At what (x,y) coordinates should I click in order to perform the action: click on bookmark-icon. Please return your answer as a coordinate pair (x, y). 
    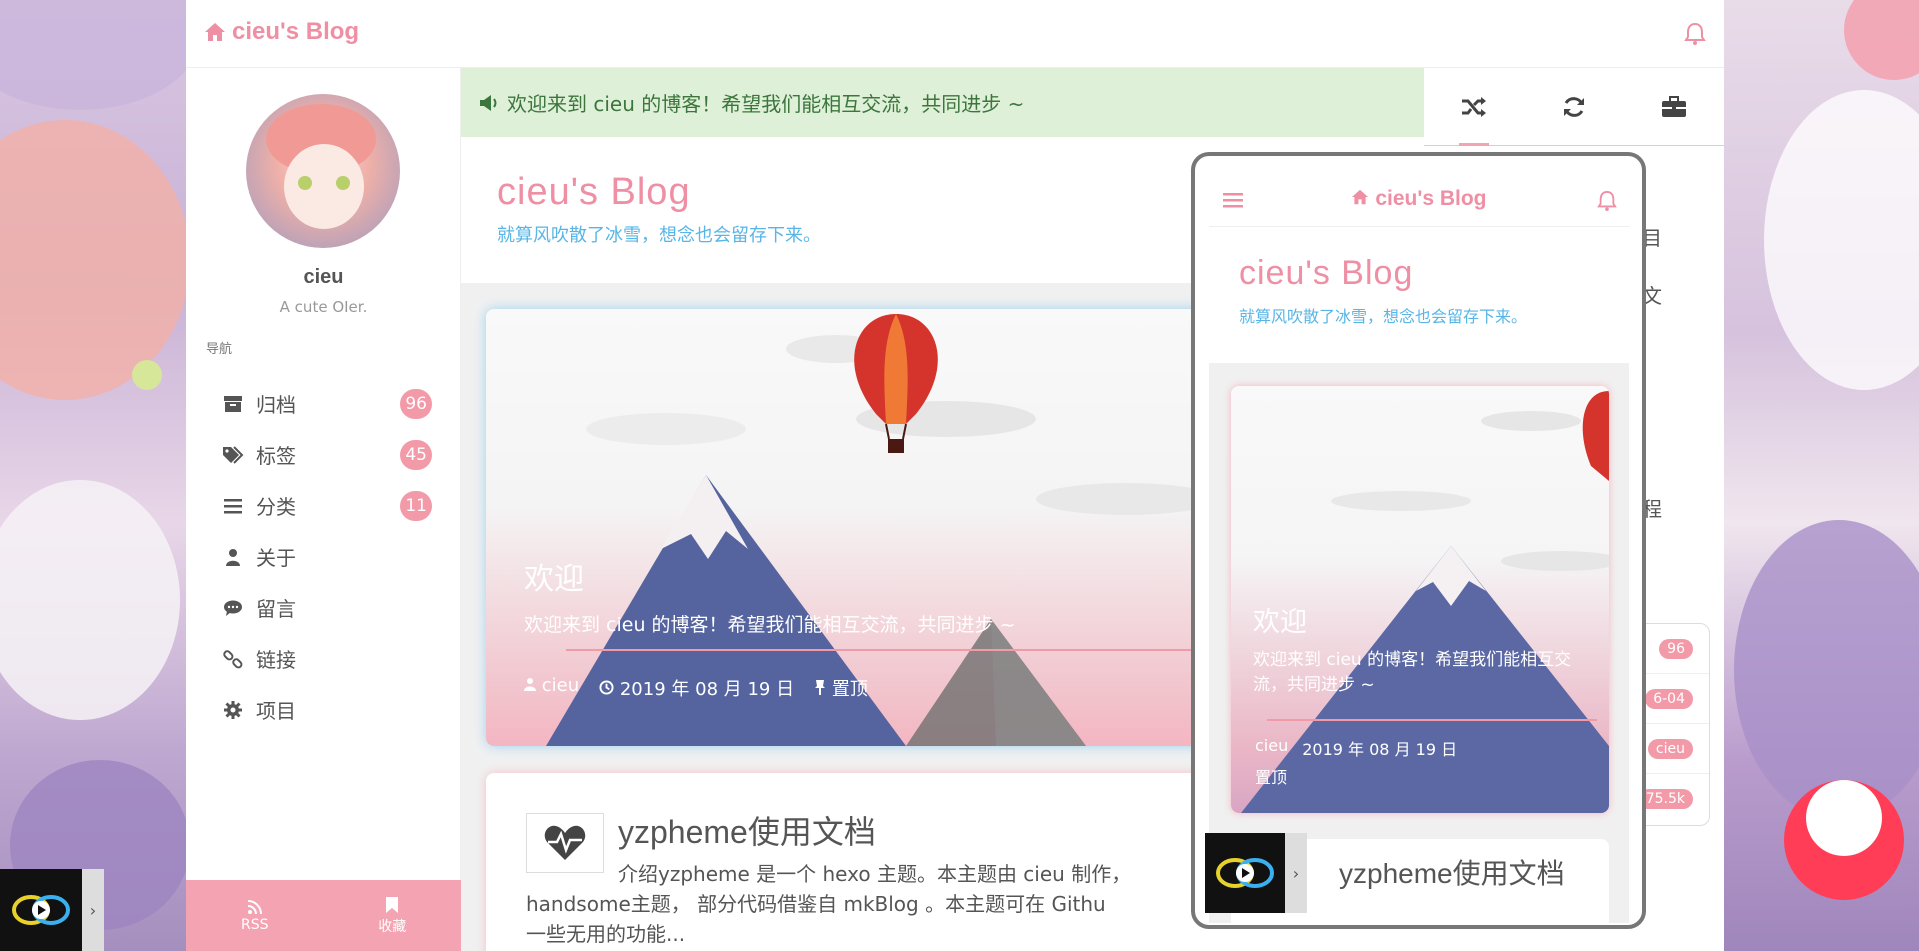
    Looking at the image, I should click on (392, 904).